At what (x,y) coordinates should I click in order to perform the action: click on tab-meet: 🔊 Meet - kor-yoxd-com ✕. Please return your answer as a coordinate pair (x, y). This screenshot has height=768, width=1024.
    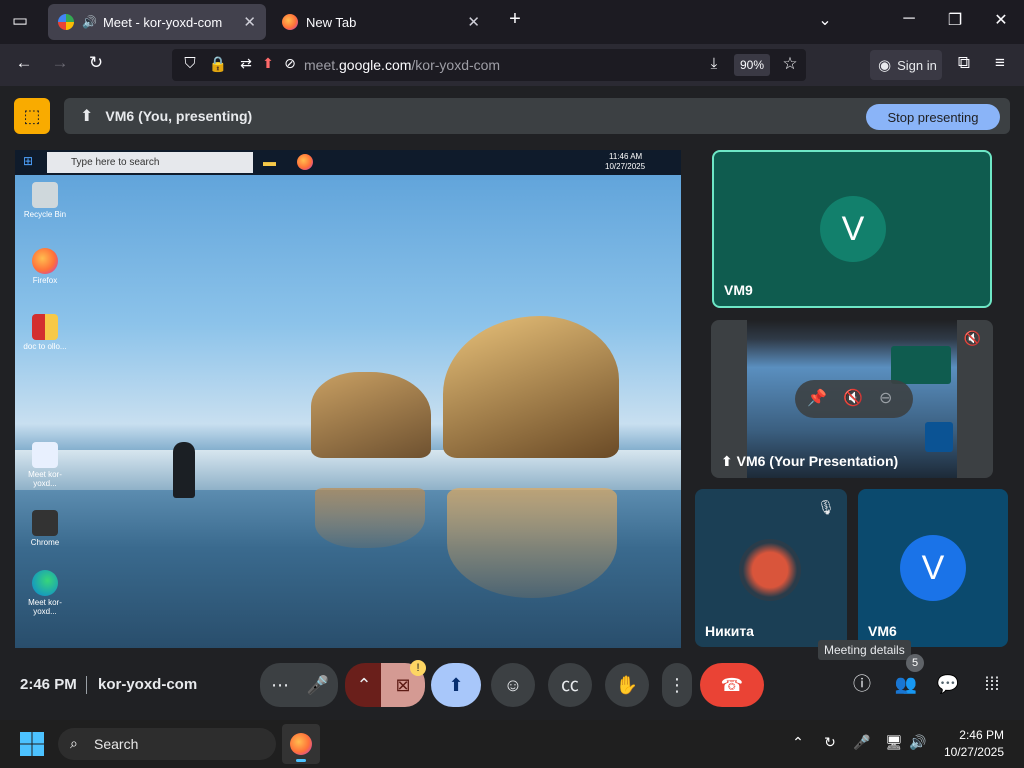
    Looking at the image, I should click on (157, 22).